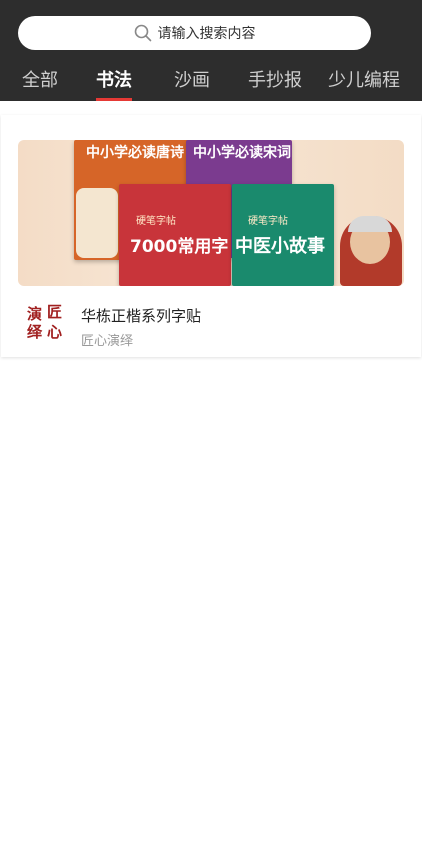  What do you see at coordinates (211, 83) in the screenshot?
I see `category-tabs: 全部 书法 沙画 手抄报 少儿编程` at bounding box center [211, 83].